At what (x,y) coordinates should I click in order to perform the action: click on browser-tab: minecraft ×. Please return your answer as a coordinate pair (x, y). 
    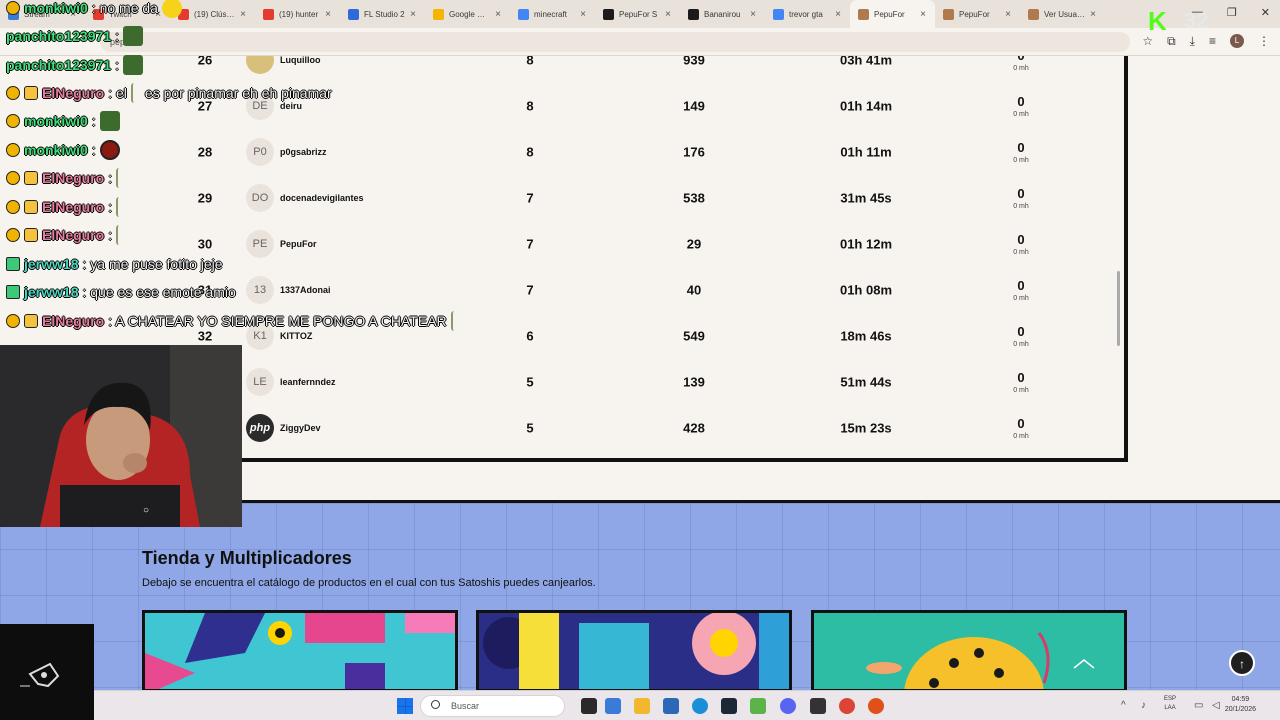
    Looking at the image, I should click on (552, 14).